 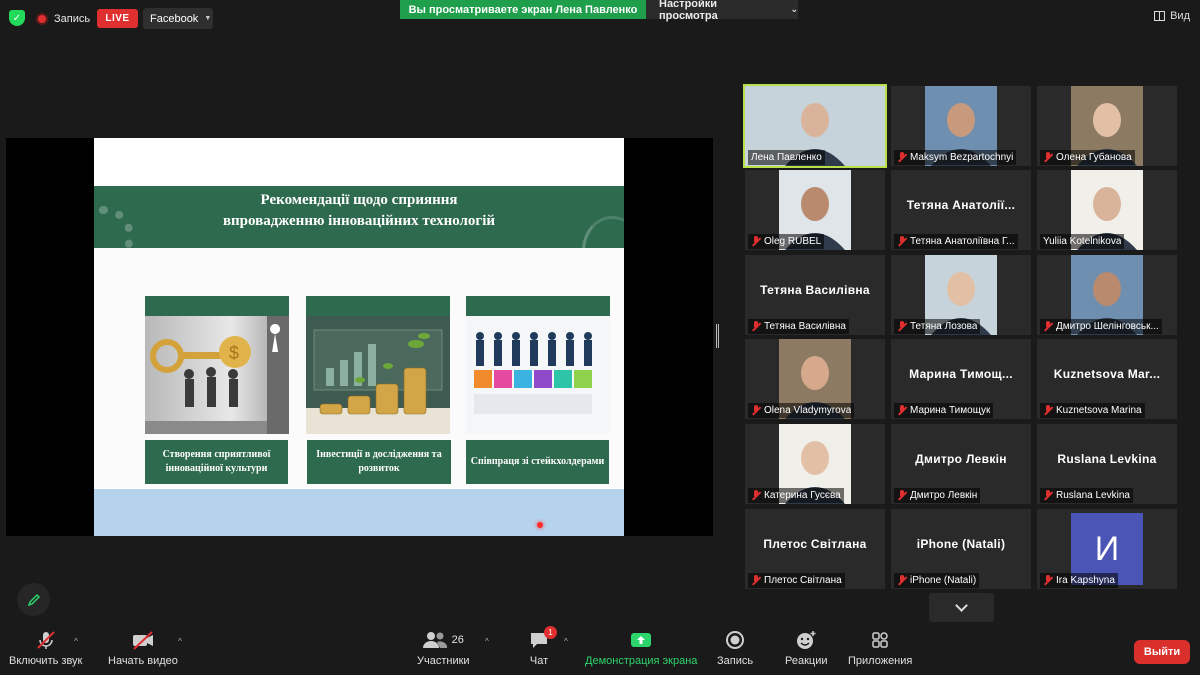 What do you see at coordinates (1160, 16) in the screenshot?
I see `grid-view-icon` at bounding box center [1160, 16].